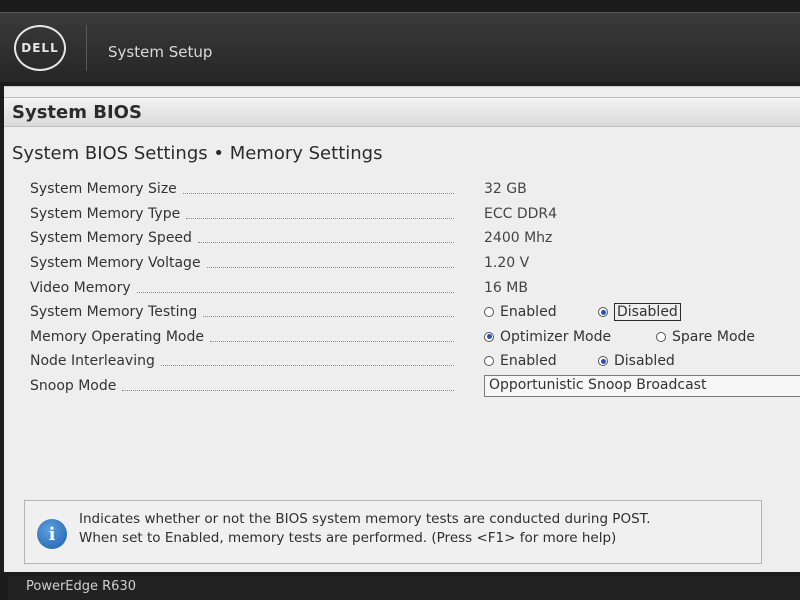  Describe the element at coordinates (197, 153) in the screenshot. I see `breadcrumb: System BIOS Settings • Memory Settings` at that location.